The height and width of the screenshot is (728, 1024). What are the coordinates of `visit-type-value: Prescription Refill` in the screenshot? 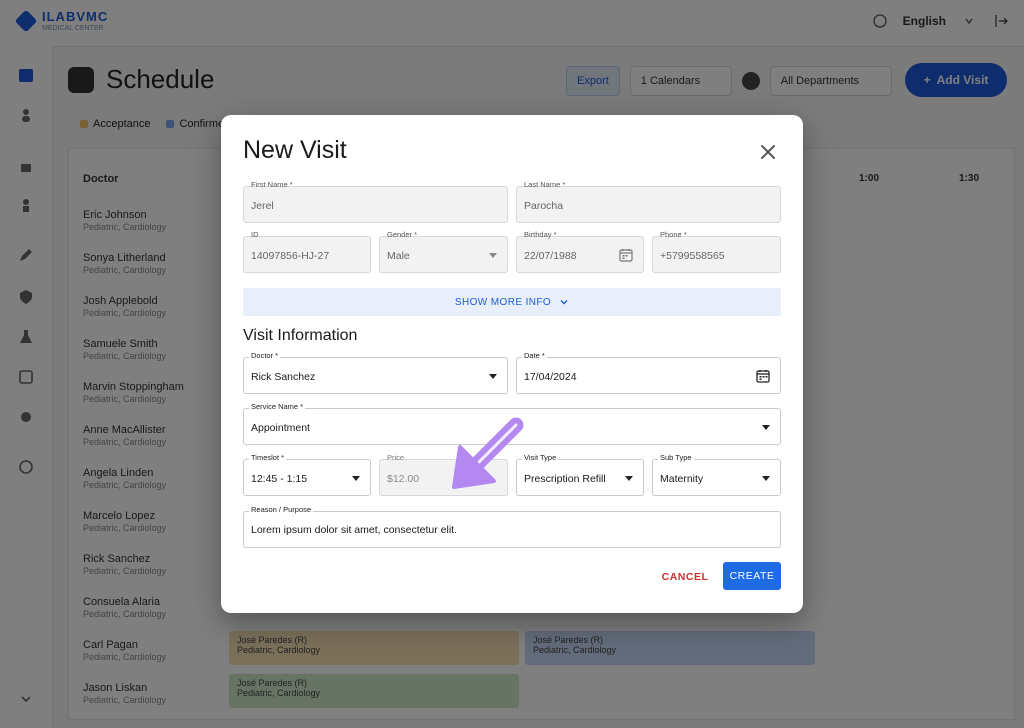 It's located at (565, 479).